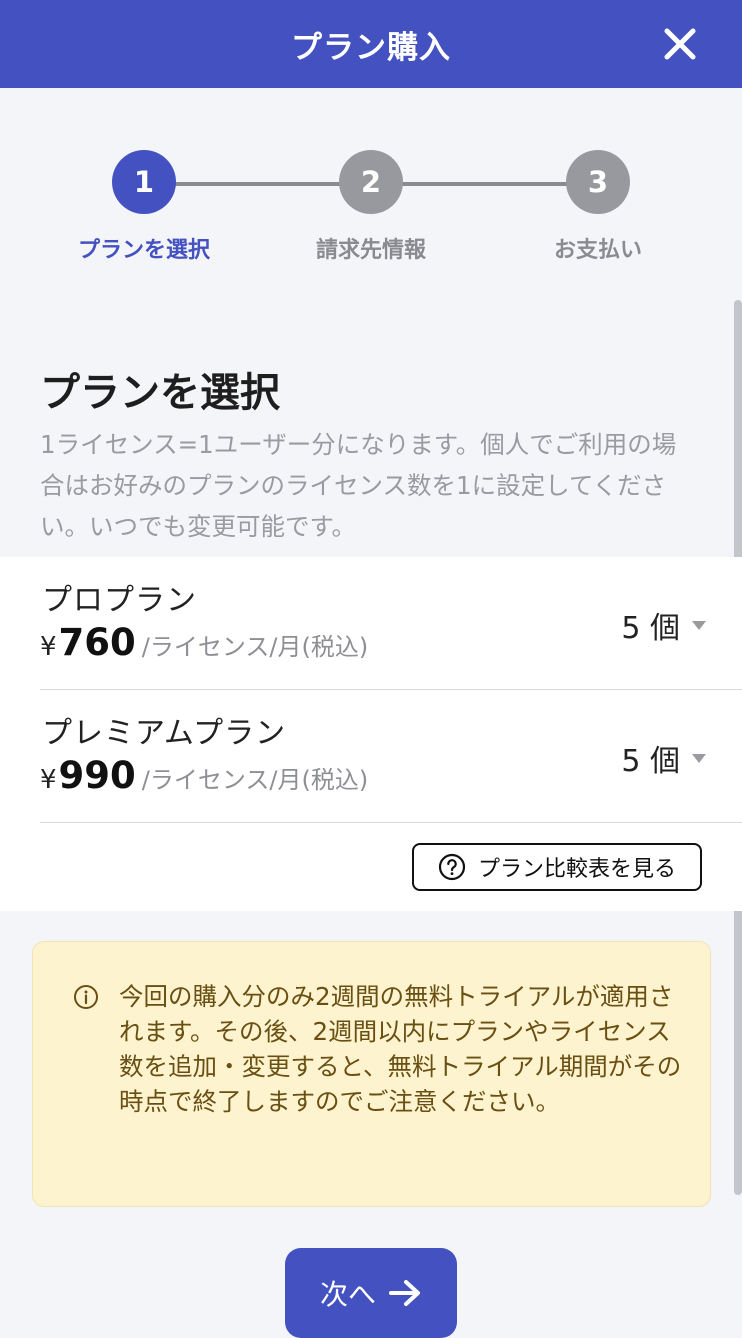  I want to click on step-3: 3 お支払い, so click(598, 207).